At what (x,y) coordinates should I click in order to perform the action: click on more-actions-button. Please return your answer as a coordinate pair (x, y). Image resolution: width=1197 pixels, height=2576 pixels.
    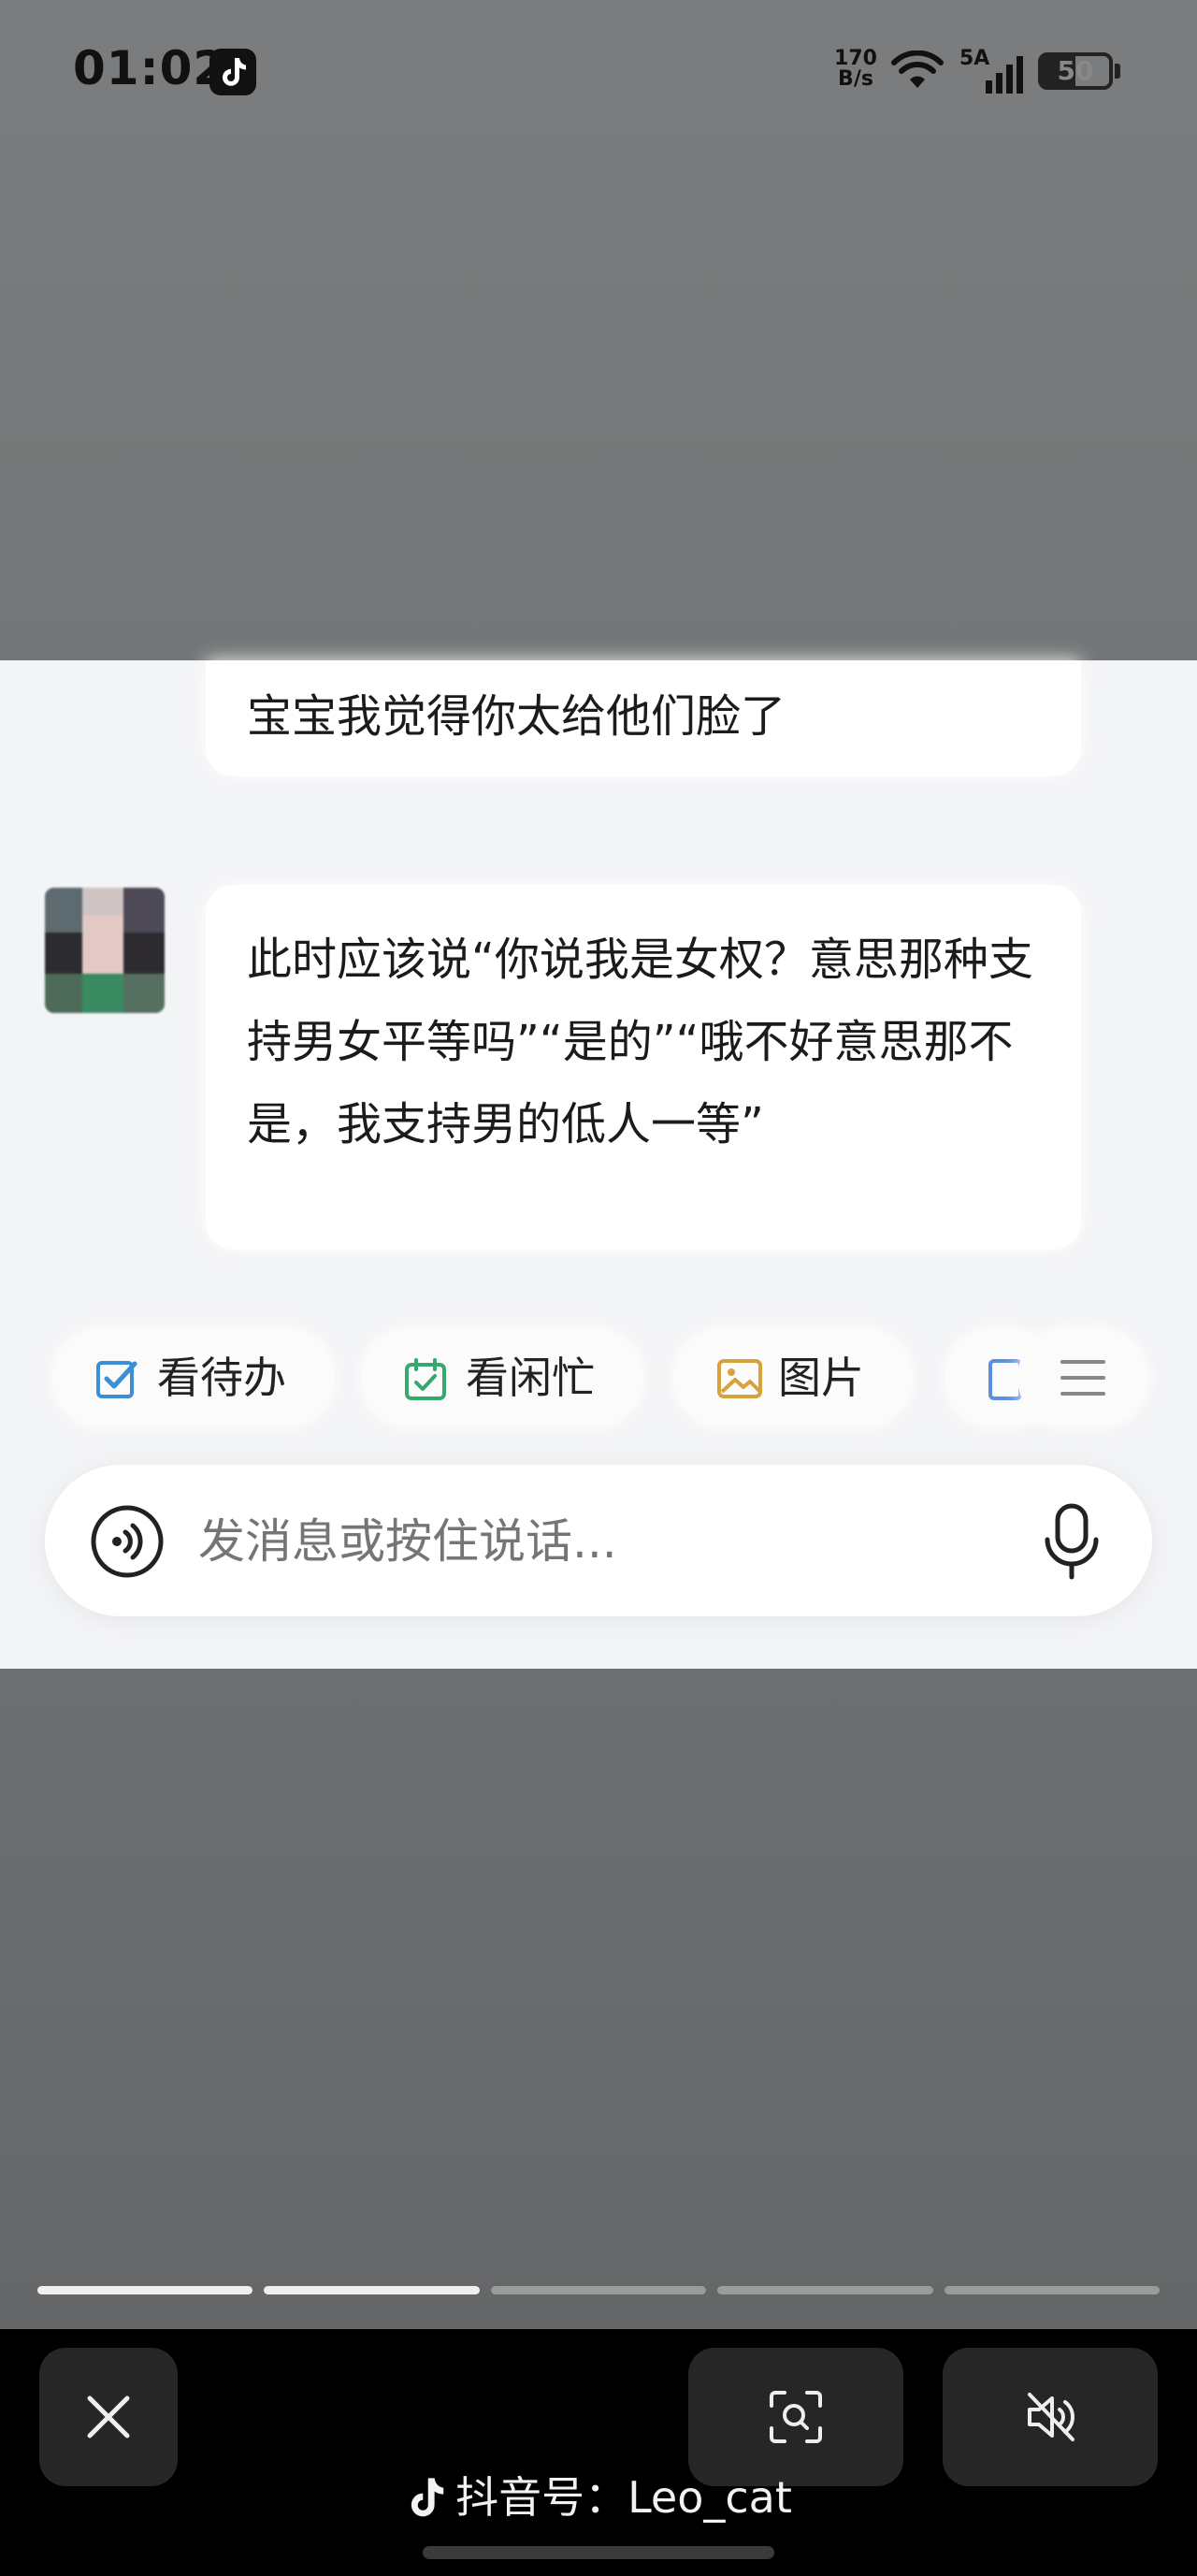
    Looking at the image, I should click on (1082, 1377).